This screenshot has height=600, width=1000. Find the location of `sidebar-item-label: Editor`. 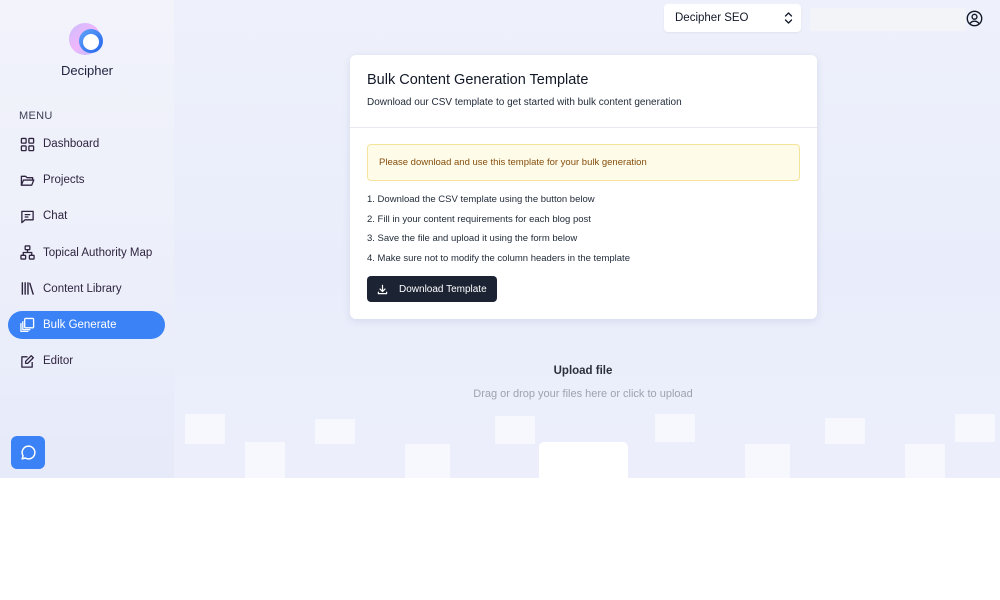

sidebar-item-label: Editor is located at coordinates (58, 361).